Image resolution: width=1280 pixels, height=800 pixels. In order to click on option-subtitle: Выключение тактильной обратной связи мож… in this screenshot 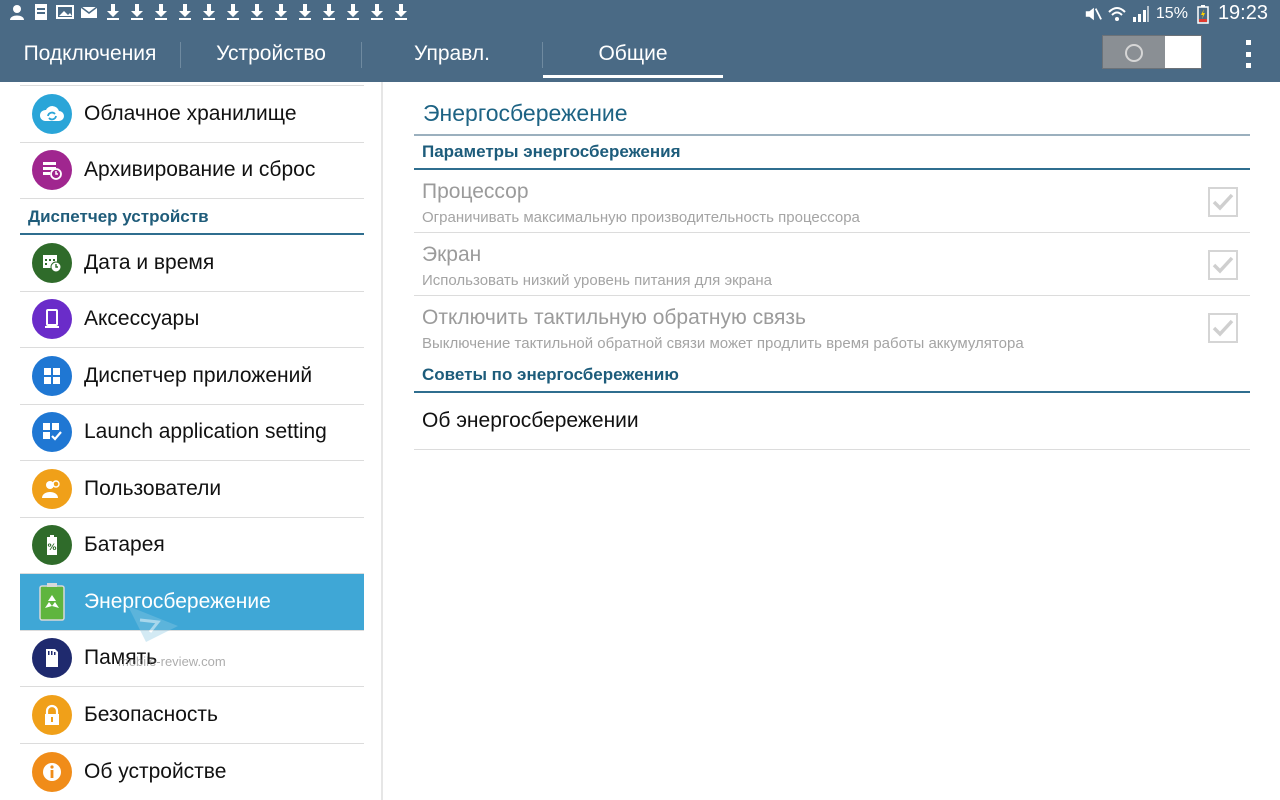, I will do `click(723, 343)`.